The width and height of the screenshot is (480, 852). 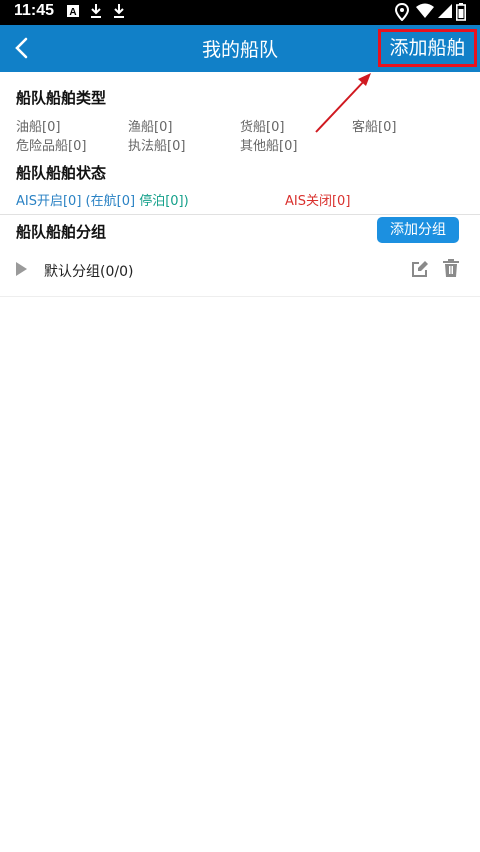 I want to click on signal-icon, so click(x=445, y=11).